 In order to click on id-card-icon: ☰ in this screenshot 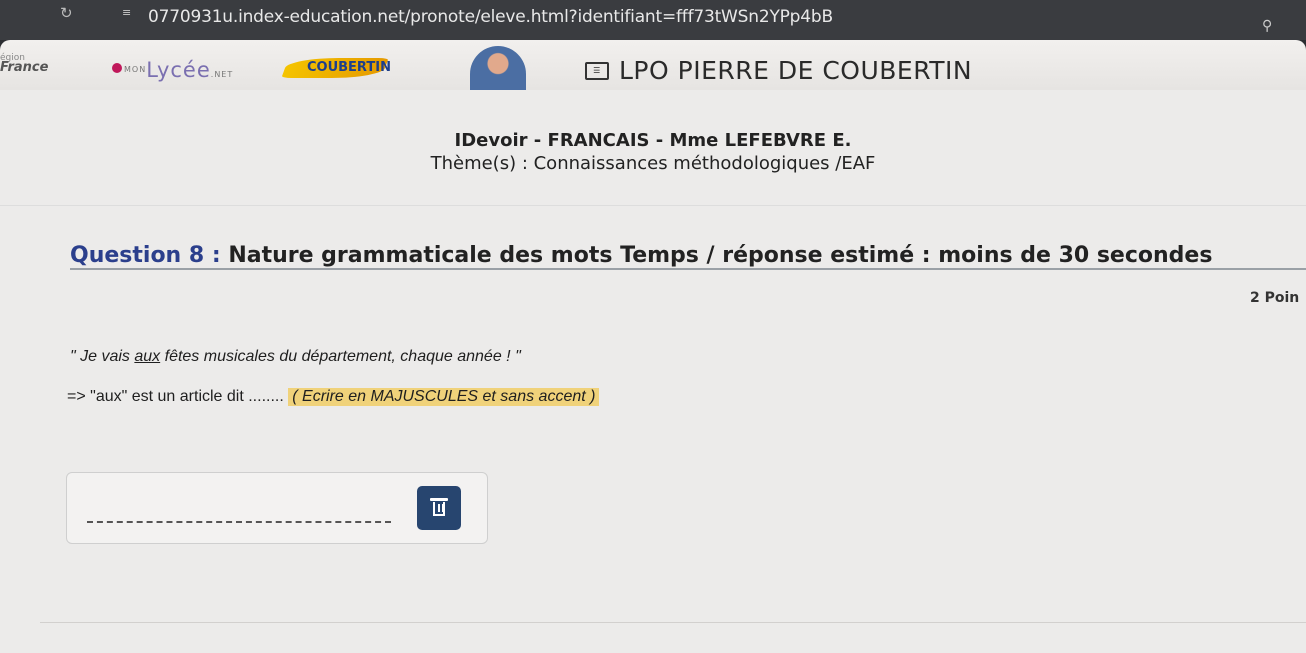, I will do `click(597, 71)`.